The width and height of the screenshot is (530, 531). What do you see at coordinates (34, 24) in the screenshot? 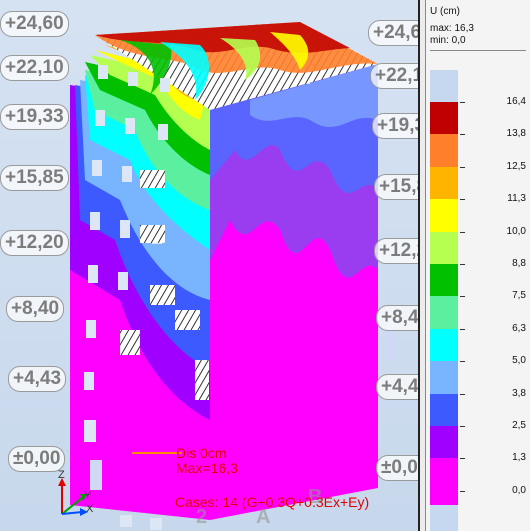
I see `level-label: +24,60` at bounding box center [34, 24].